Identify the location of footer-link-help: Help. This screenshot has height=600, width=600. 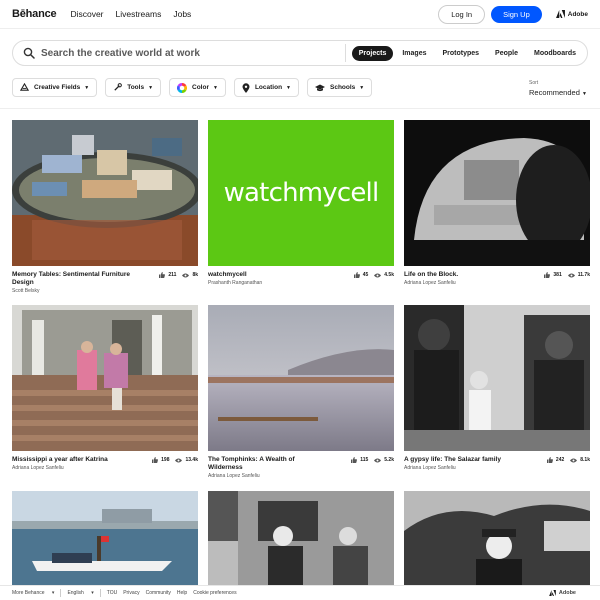
(182, 593).